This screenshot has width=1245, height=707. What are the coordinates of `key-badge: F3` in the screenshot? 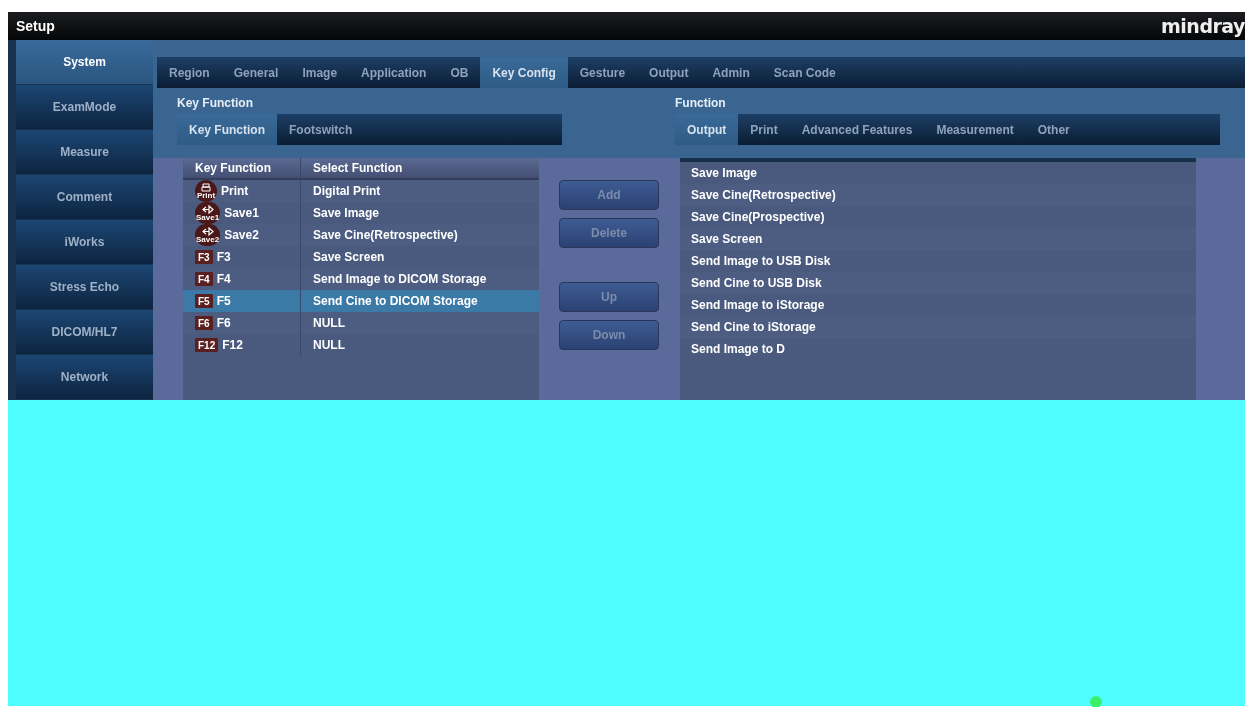 It's located at (204, 257).